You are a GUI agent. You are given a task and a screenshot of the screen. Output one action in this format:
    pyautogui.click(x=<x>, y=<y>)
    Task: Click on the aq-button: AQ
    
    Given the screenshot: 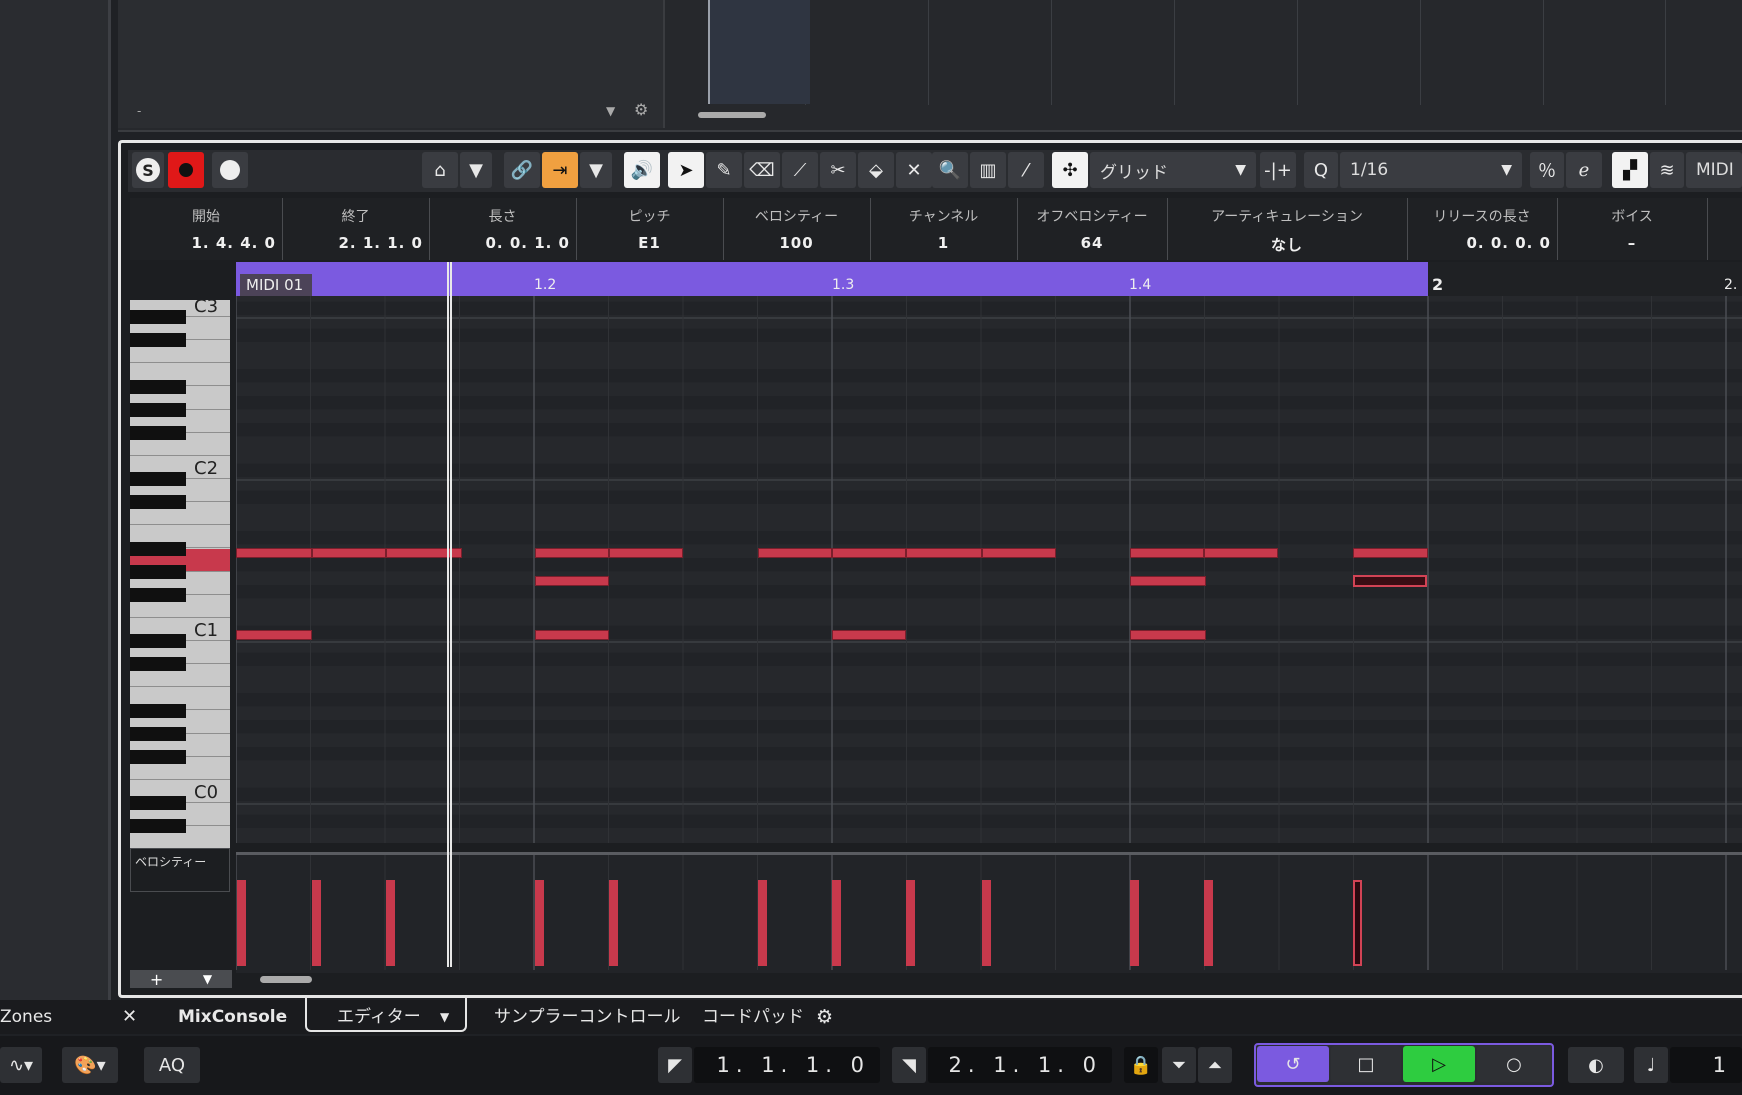 What is the action you would take?
    pyautogui.click(x=172, y=1065)
    